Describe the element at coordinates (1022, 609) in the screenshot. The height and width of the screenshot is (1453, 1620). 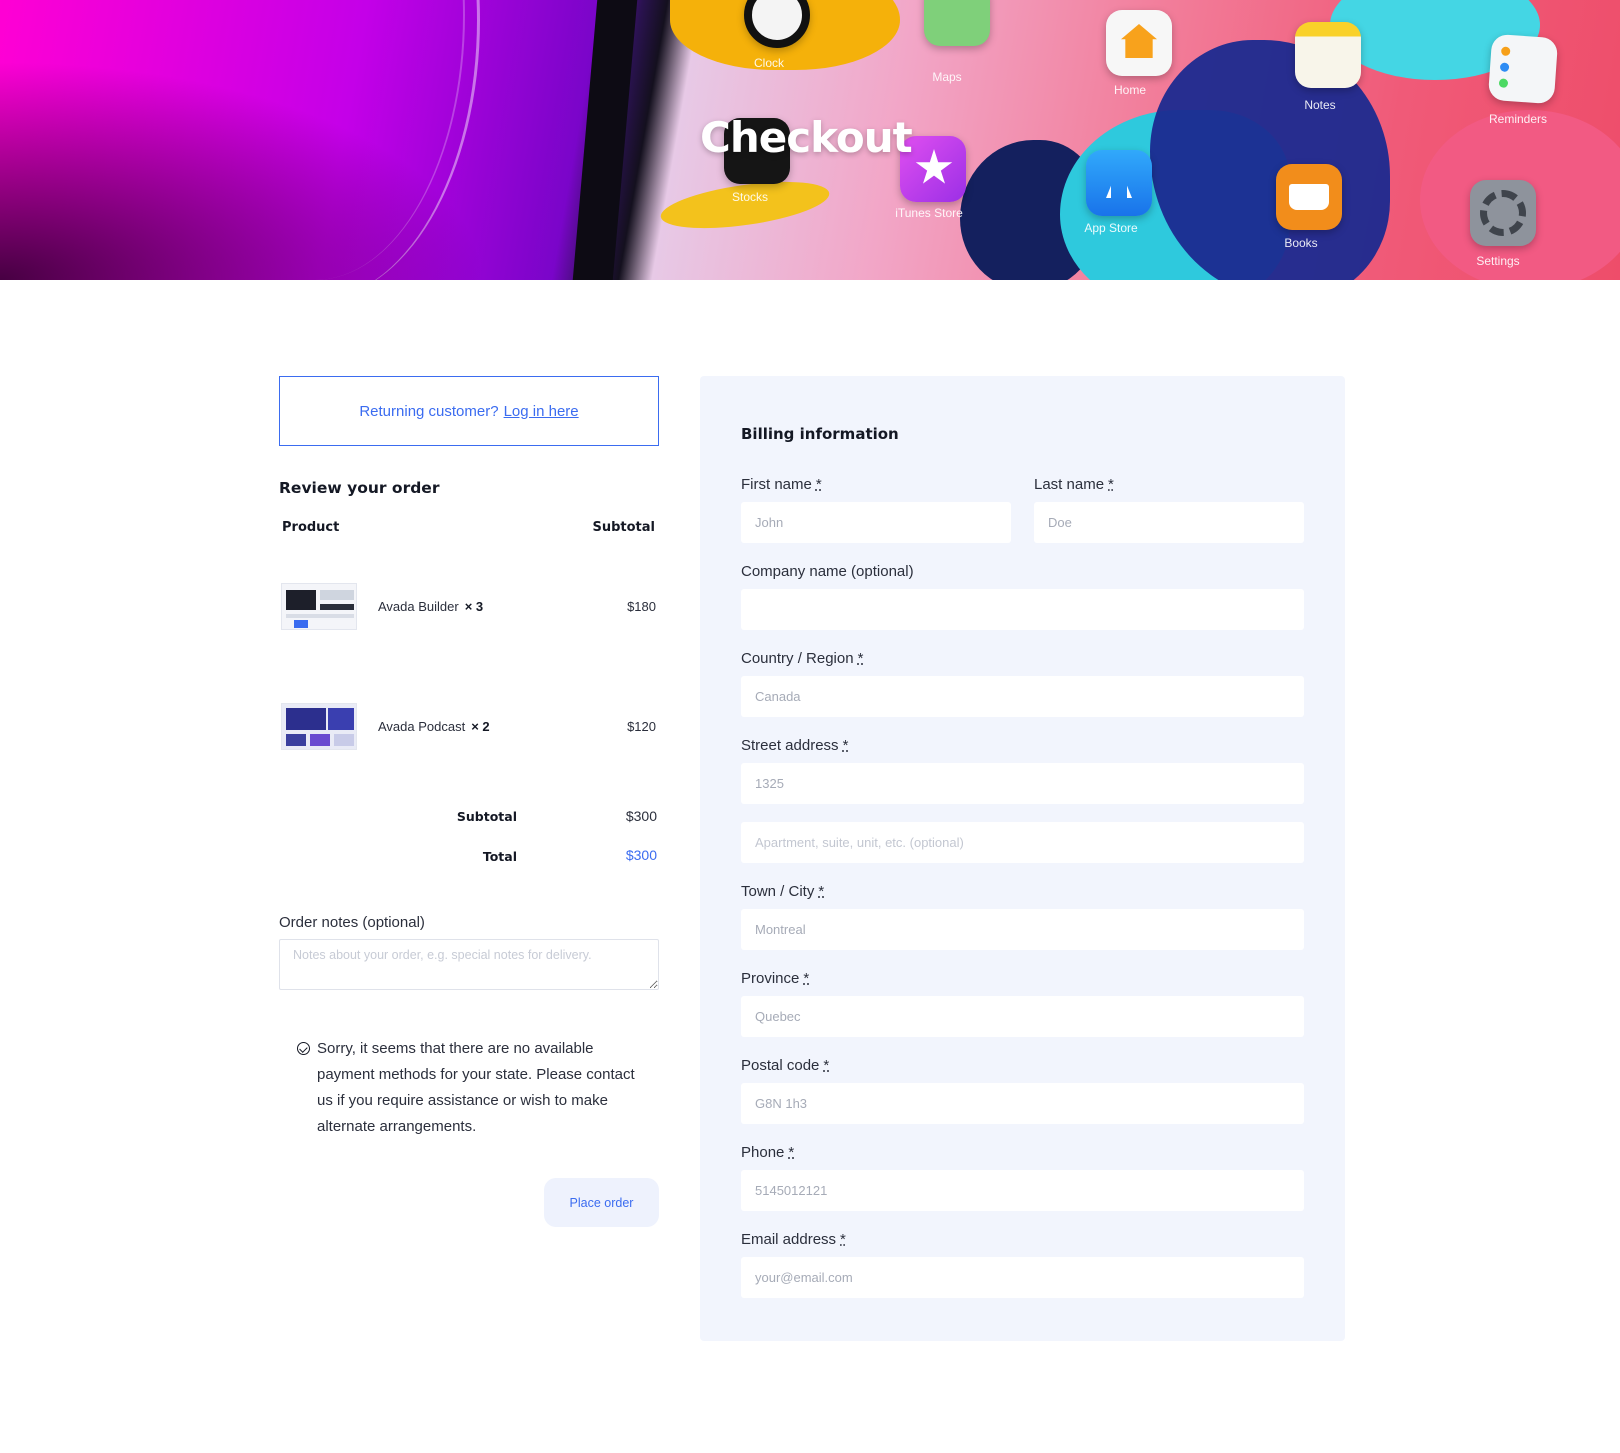
I see `company-name-input` at that location.